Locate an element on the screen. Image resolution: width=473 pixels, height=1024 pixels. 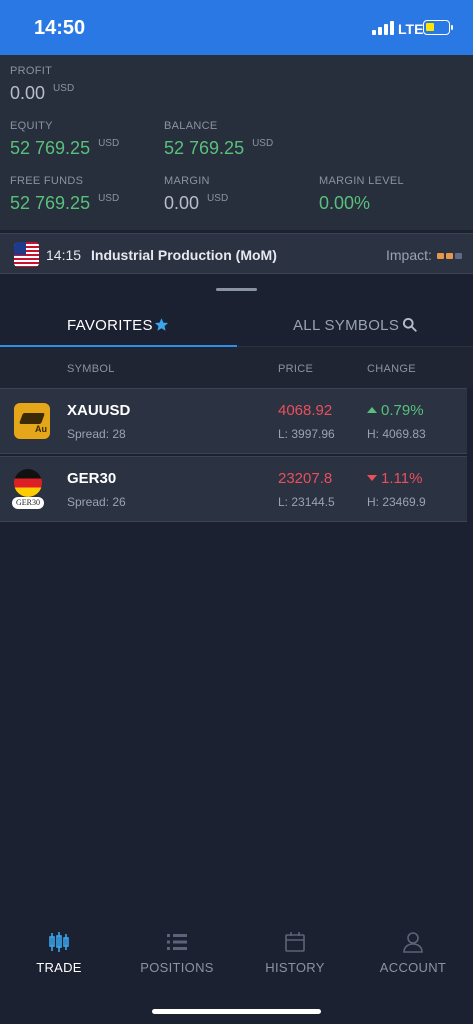
balance-label: BALANCE is located at coordinates (191, 126).